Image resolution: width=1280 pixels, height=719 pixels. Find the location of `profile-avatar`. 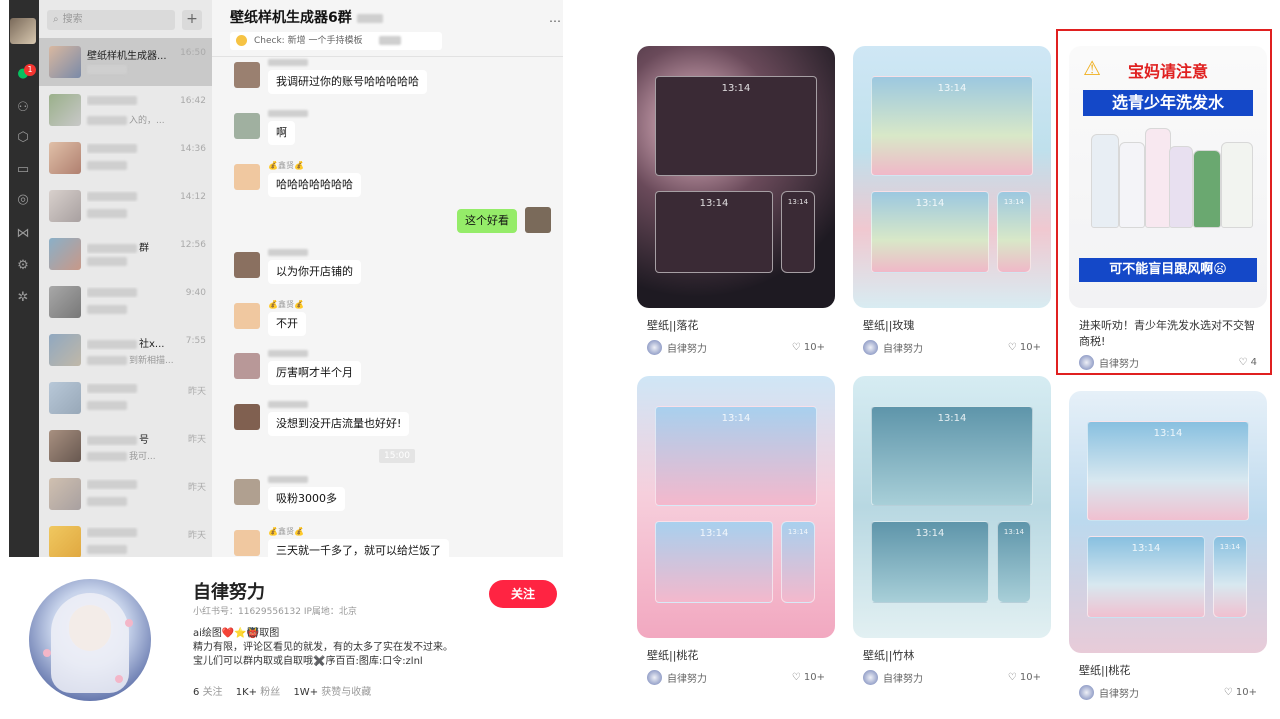

profile-avatar is located at coordinates (90, 640).